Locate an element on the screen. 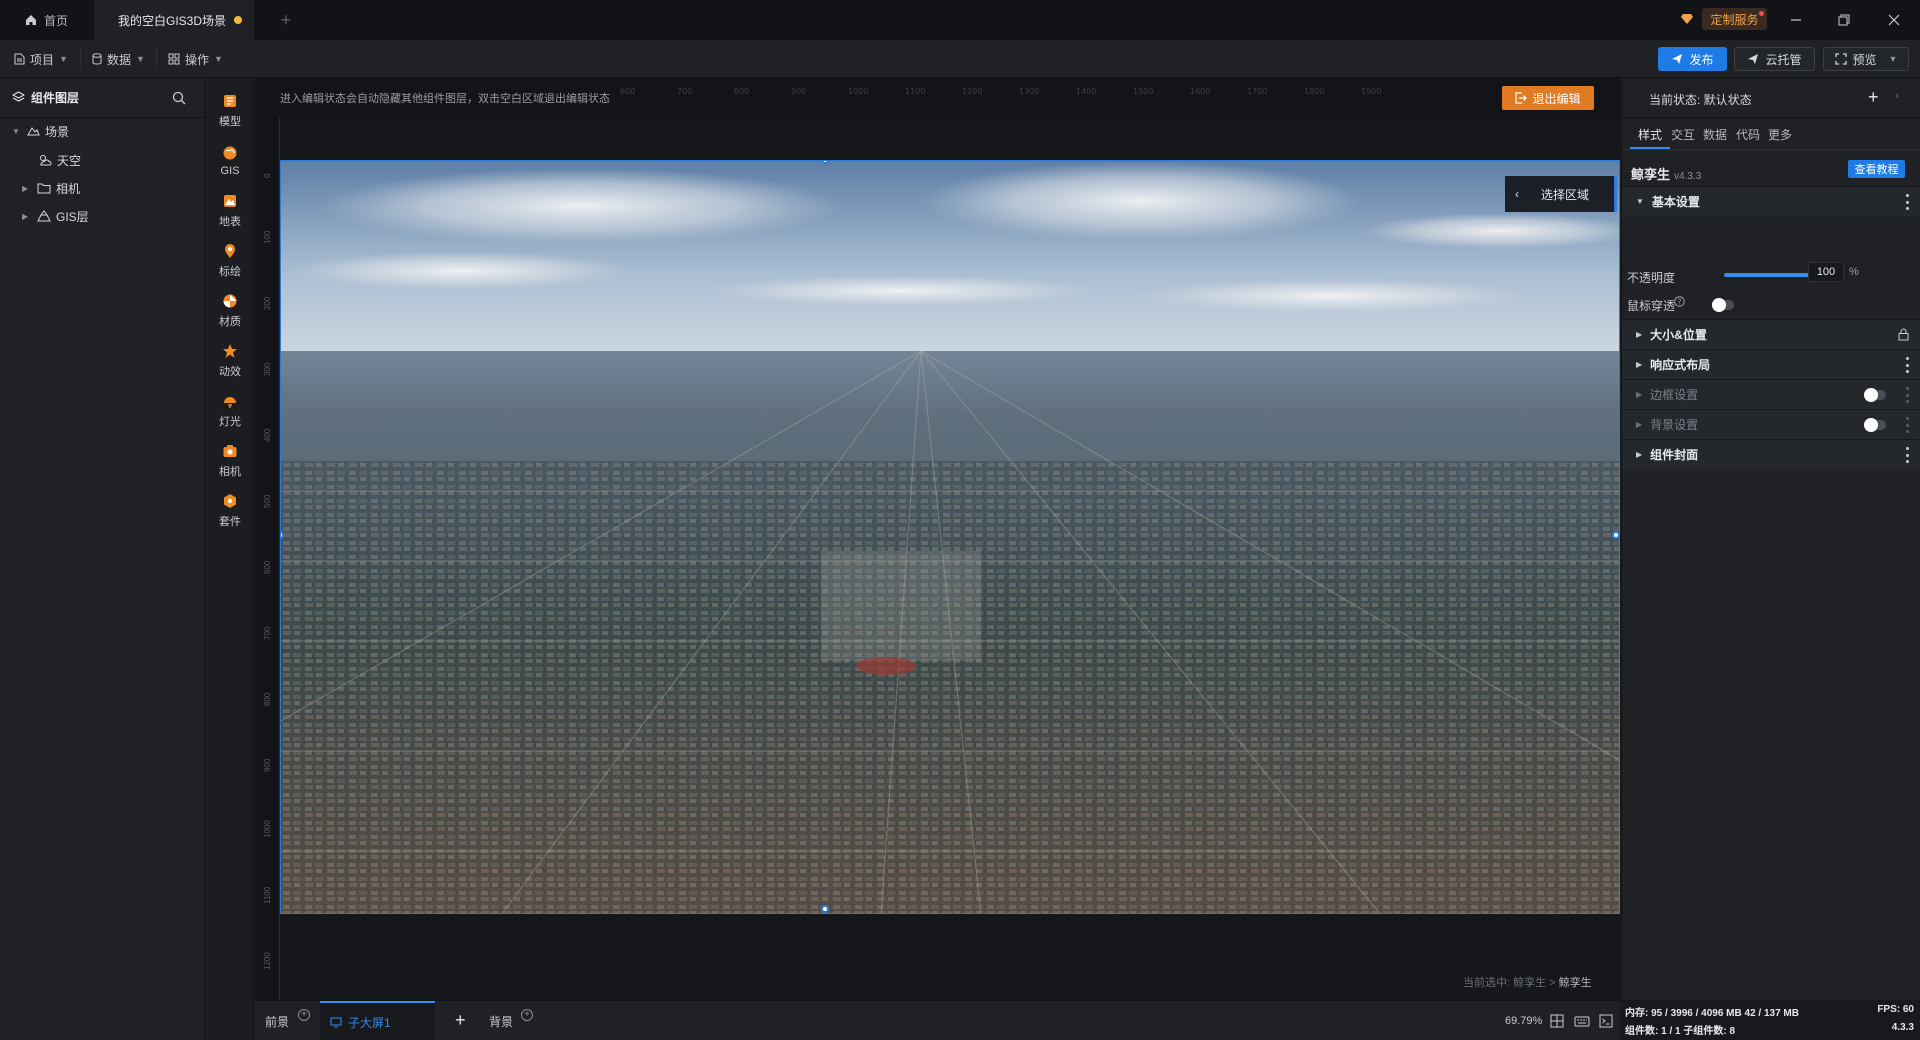 Image resolution: width=1920 pixels, height=1040 pixels. terminal-icon is located at coordinates (1606, 1021).